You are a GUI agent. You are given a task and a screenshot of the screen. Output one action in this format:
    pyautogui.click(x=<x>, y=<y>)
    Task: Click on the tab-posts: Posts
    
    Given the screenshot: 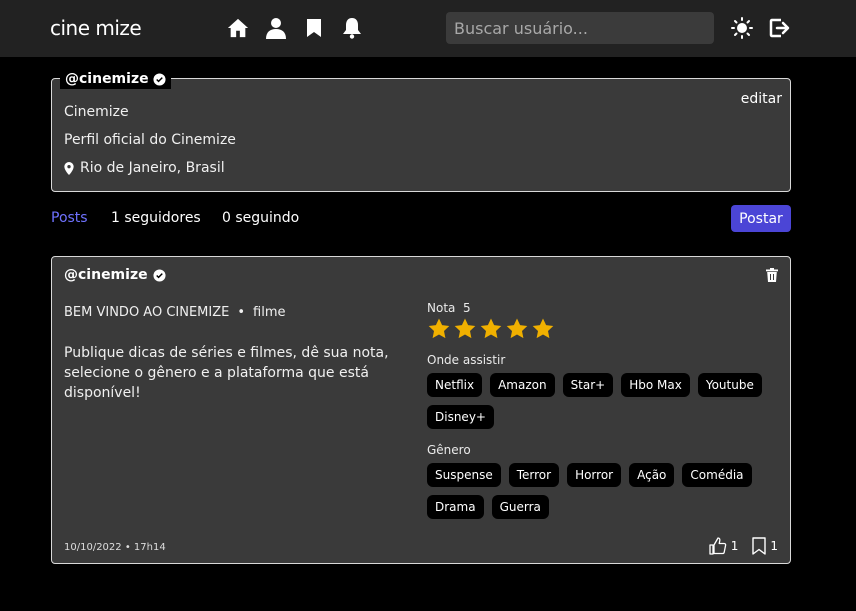 What is the action you would take?
    pyautogui.click(x=69, y=218)
    